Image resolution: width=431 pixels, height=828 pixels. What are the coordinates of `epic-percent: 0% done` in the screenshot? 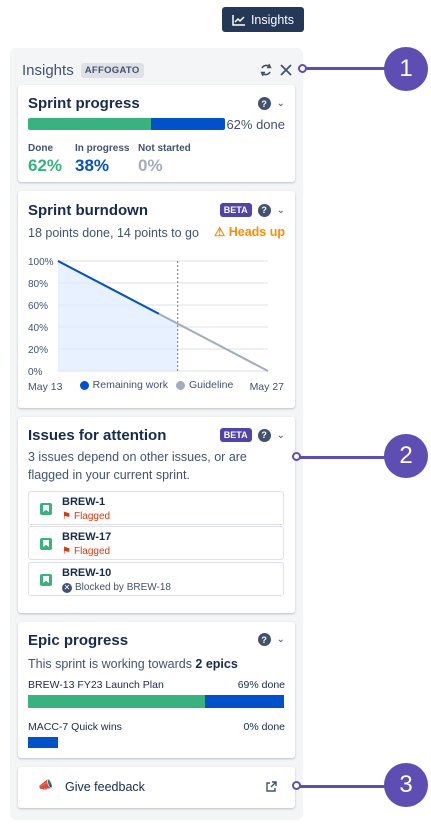 It's located at (264, 727).